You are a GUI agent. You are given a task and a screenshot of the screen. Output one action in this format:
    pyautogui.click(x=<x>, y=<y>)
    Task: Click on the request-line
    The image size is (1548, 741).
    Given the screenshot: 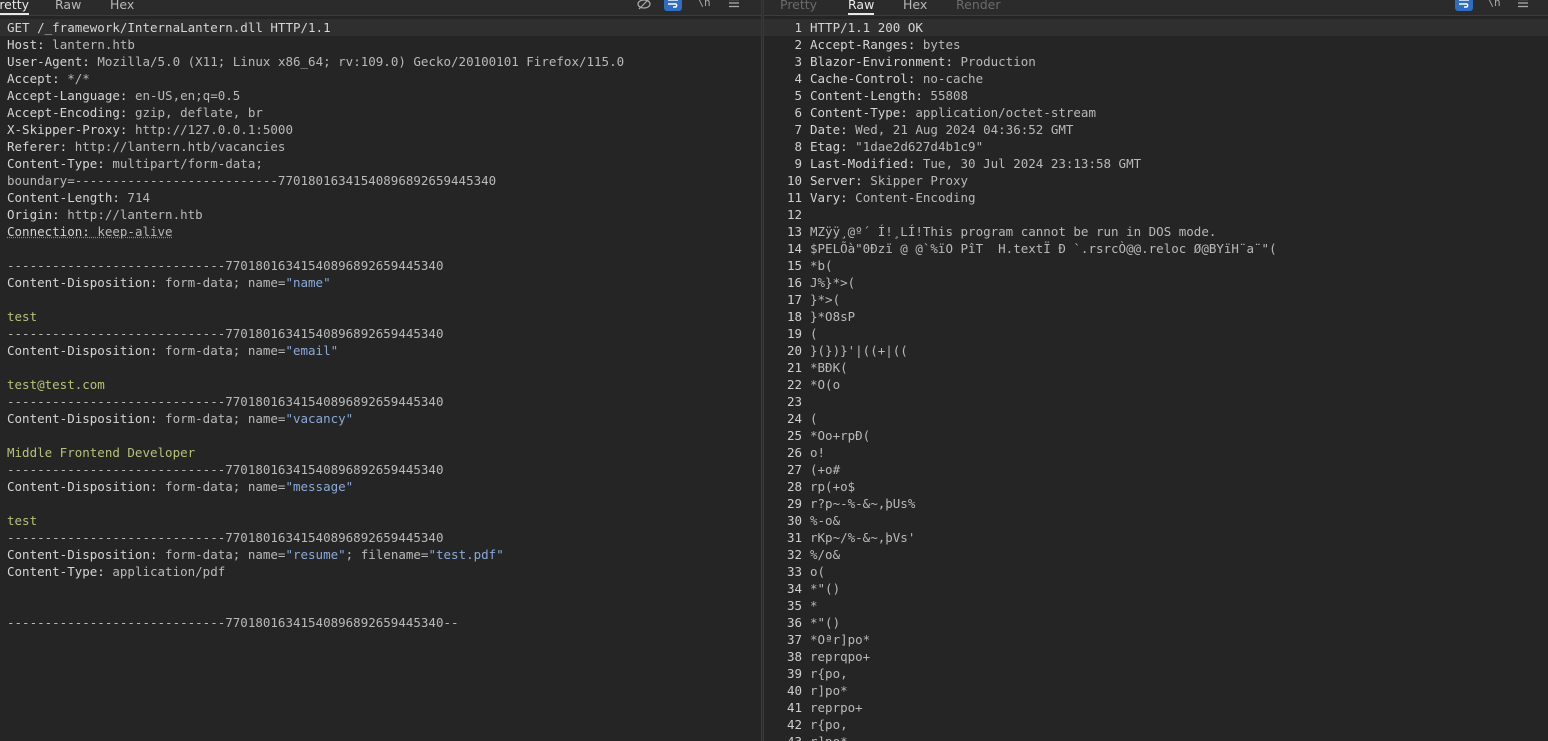 What is the action you would take?
    pyautogui.click(x=380, y=605)
    